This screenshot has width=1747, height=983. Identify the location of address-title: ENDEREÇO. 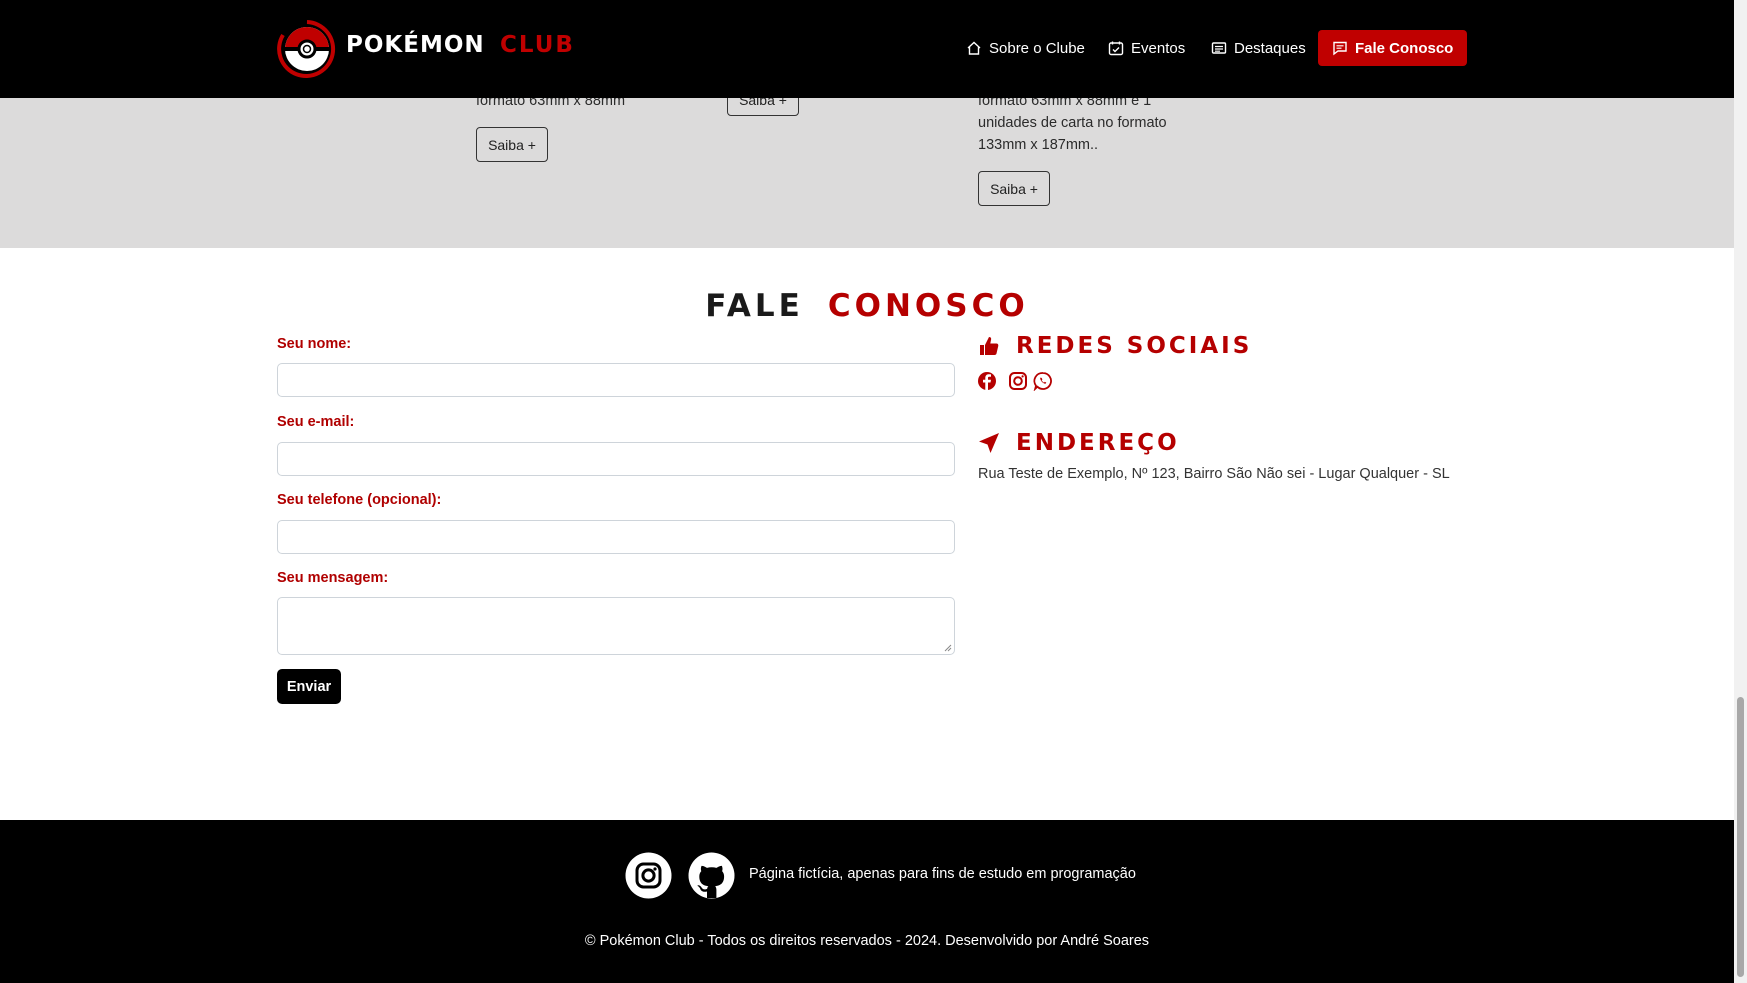
(1098, 443).